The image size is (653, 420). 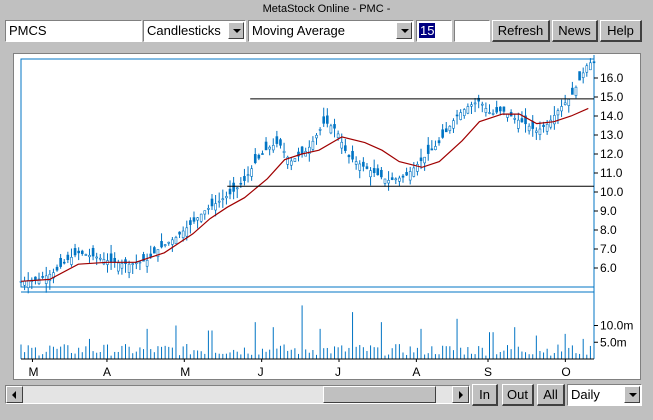 What do you see at coordinates (518, 395) in the screenshot?
I see `zoom-out-button: Out` at bounding box center [518, 395].